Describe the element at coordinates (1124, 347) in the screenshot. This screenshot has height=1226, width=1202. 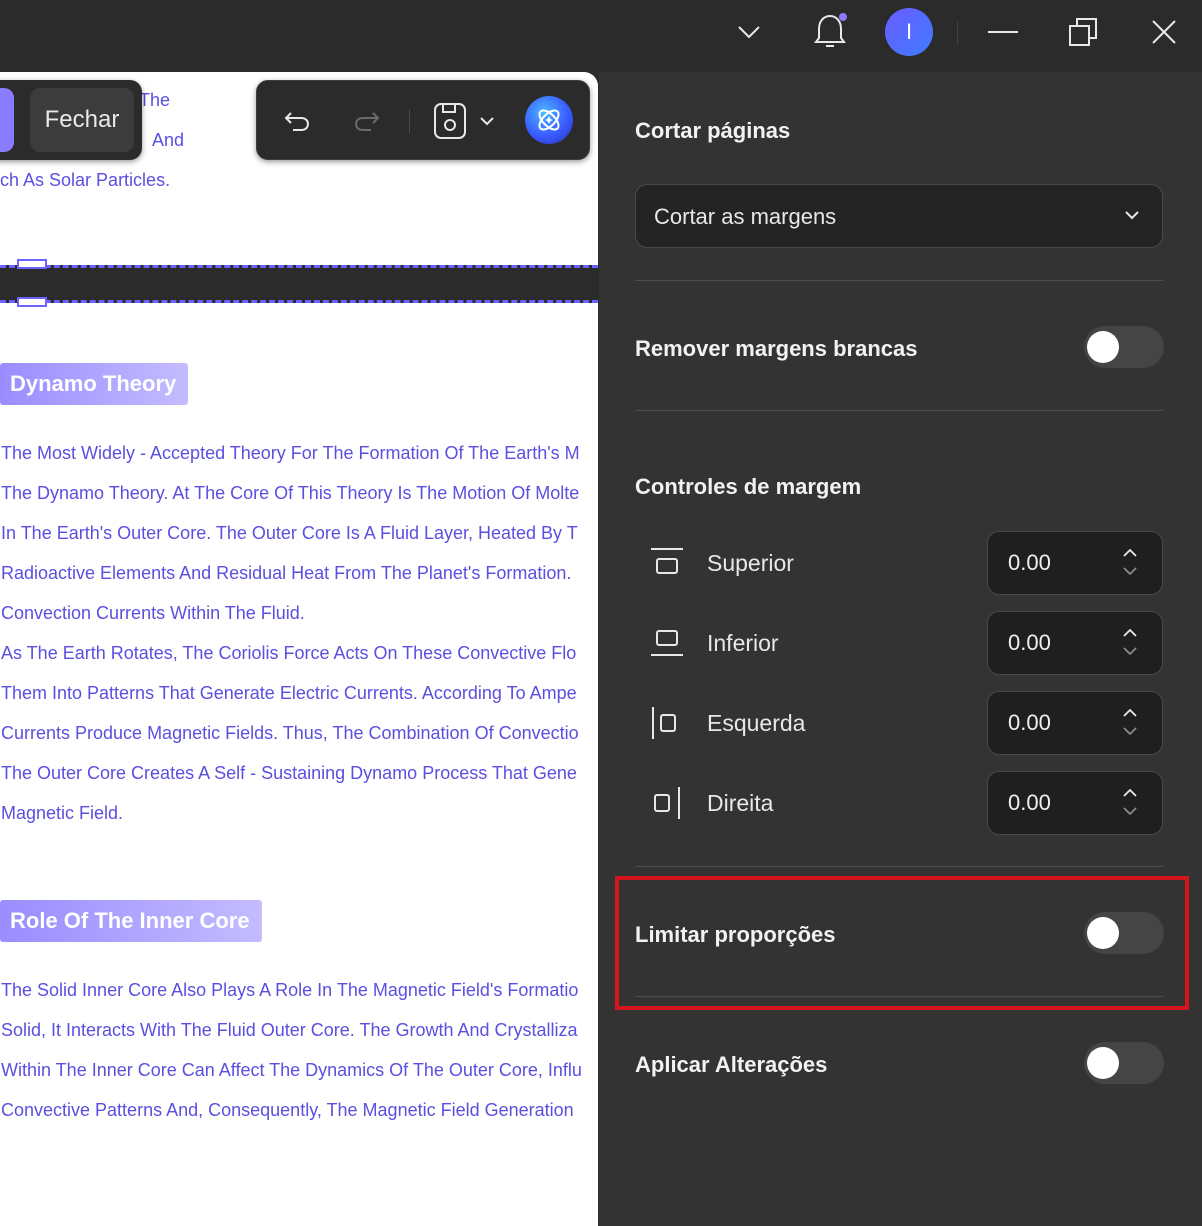
I see `remove-white-margins-toggle` at that location.